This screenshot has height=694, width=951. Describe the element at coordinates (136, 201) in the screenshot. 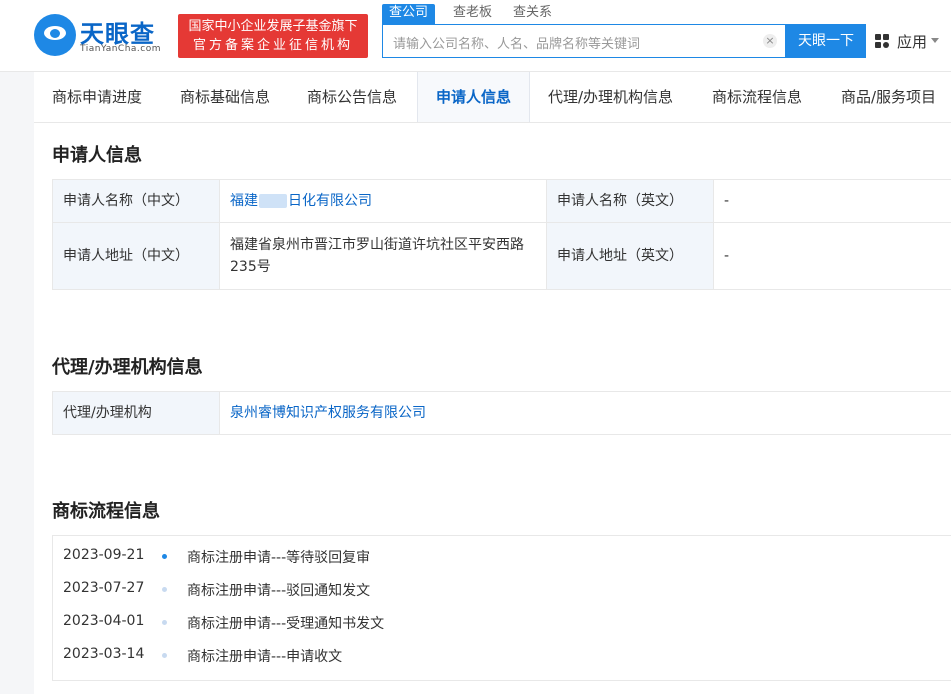

I see `applicant-name-cn-label: 申请人名称（中文）` at that location.